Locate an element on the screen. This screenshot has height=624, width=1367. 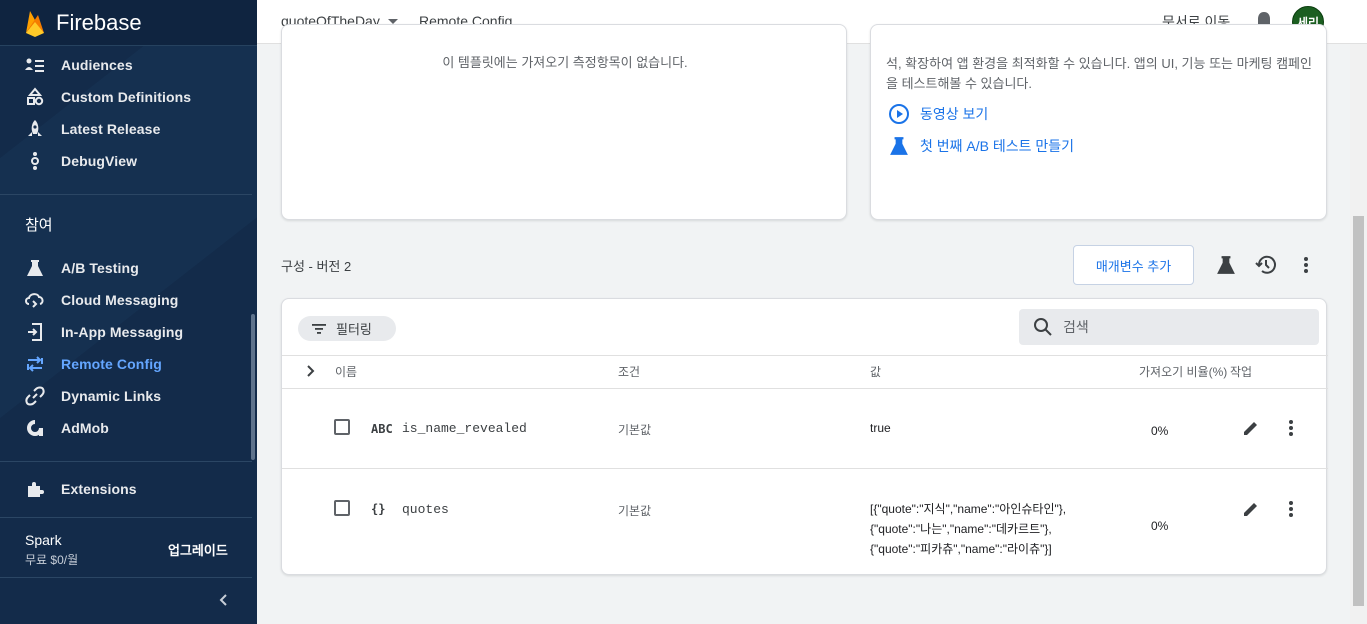
latest-release-icon is located at coordinates (35, 129).